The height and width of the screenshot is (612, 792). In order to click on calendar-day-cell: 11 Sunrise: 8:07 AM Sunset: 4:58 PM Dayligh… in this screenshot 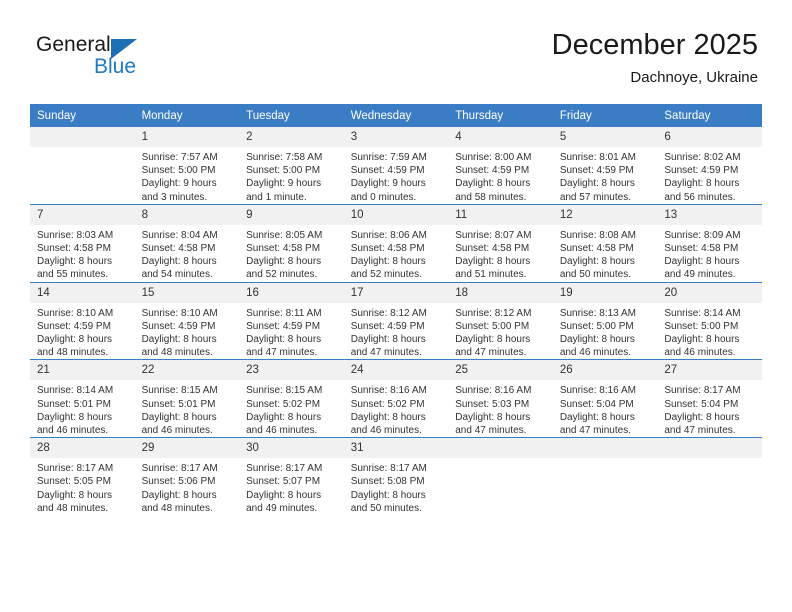, I will do `click(500, 243)`.